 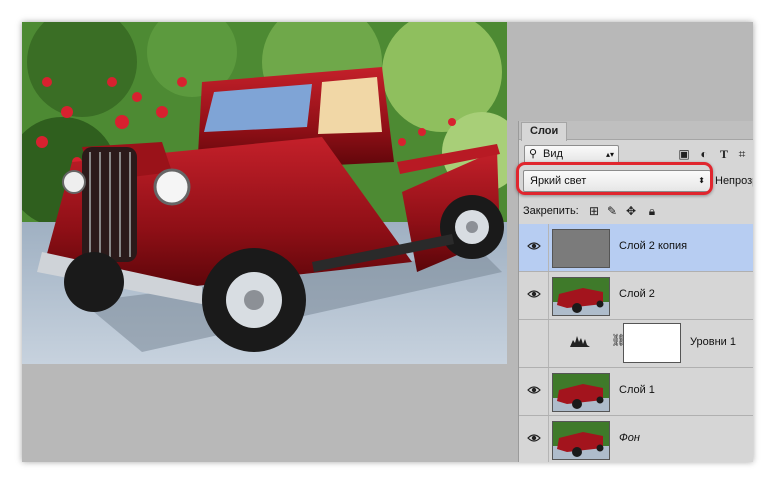 What do you see at coordinates (684, 154) in the screenshot?
I see `image-filter-icon: ▣` at bounding box center [684, 154].